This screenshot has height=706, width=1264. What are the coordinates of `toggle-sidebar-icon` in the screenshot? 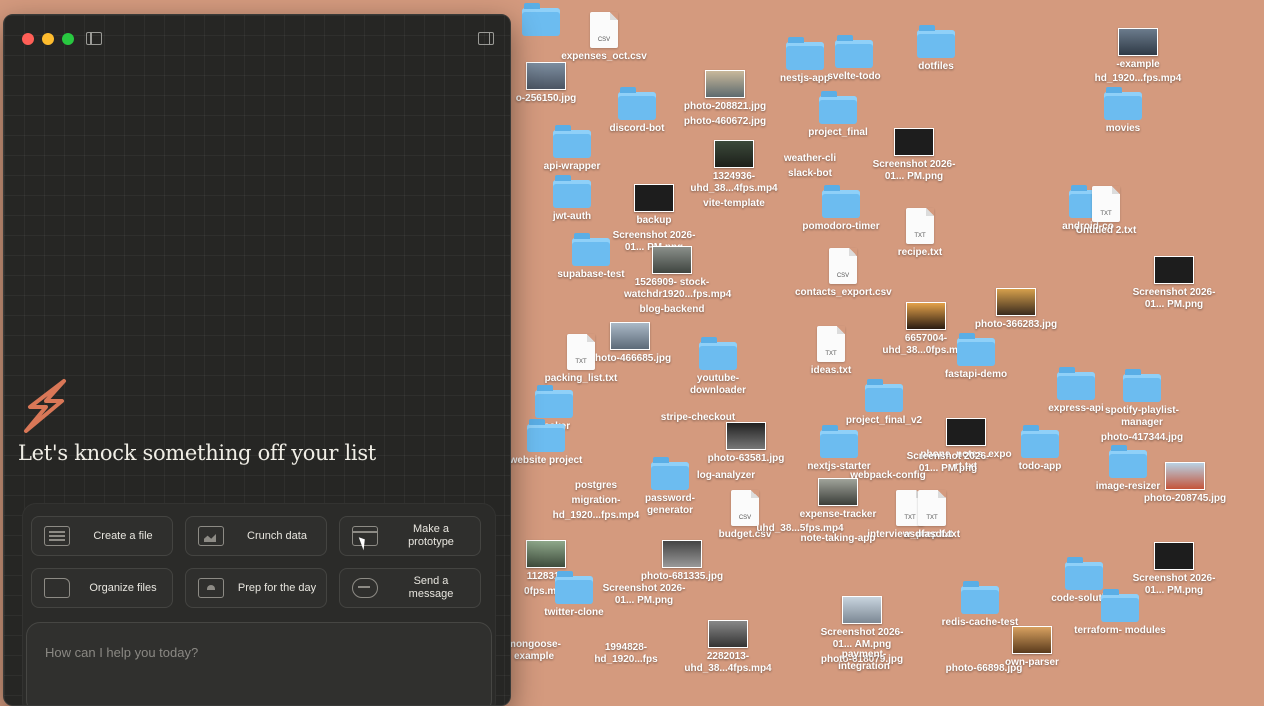 It's located at (94, 38).